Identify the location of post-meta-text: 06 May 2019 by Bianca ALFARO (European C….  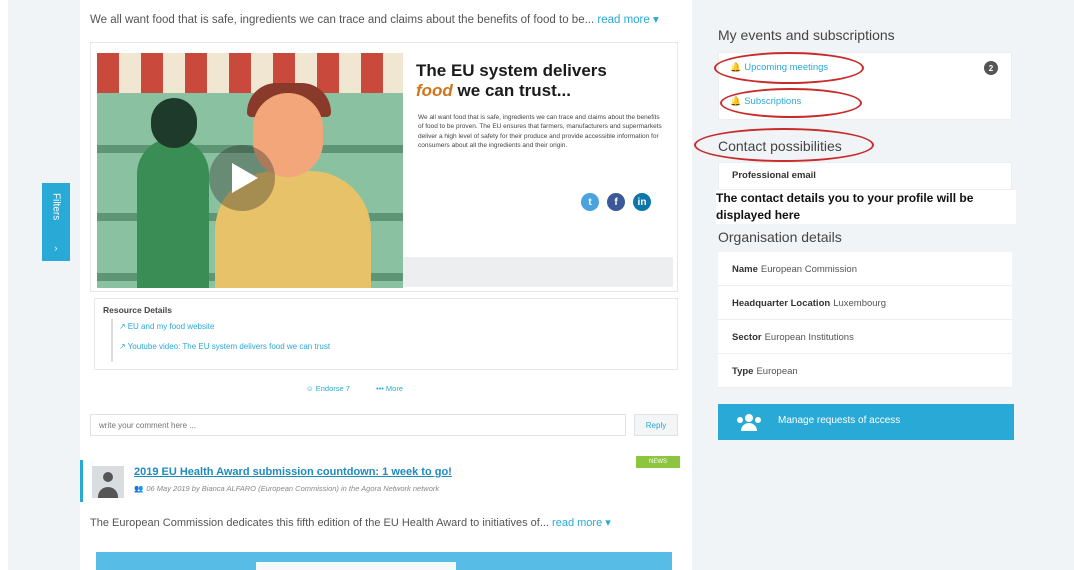
(293, 488).